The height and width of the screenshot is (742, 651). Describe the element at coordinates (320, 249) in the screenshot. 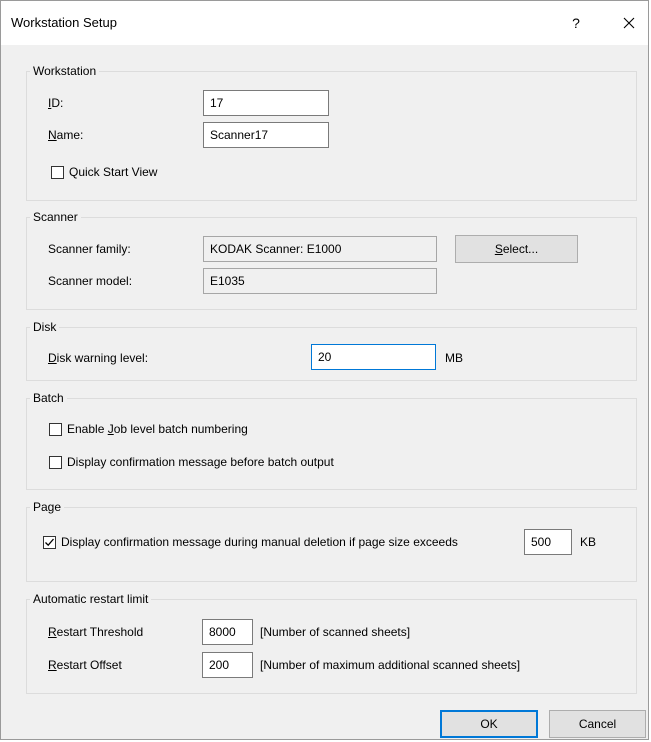

I see `scanner-family-field: KODAK Scanner: E1000` at that location.